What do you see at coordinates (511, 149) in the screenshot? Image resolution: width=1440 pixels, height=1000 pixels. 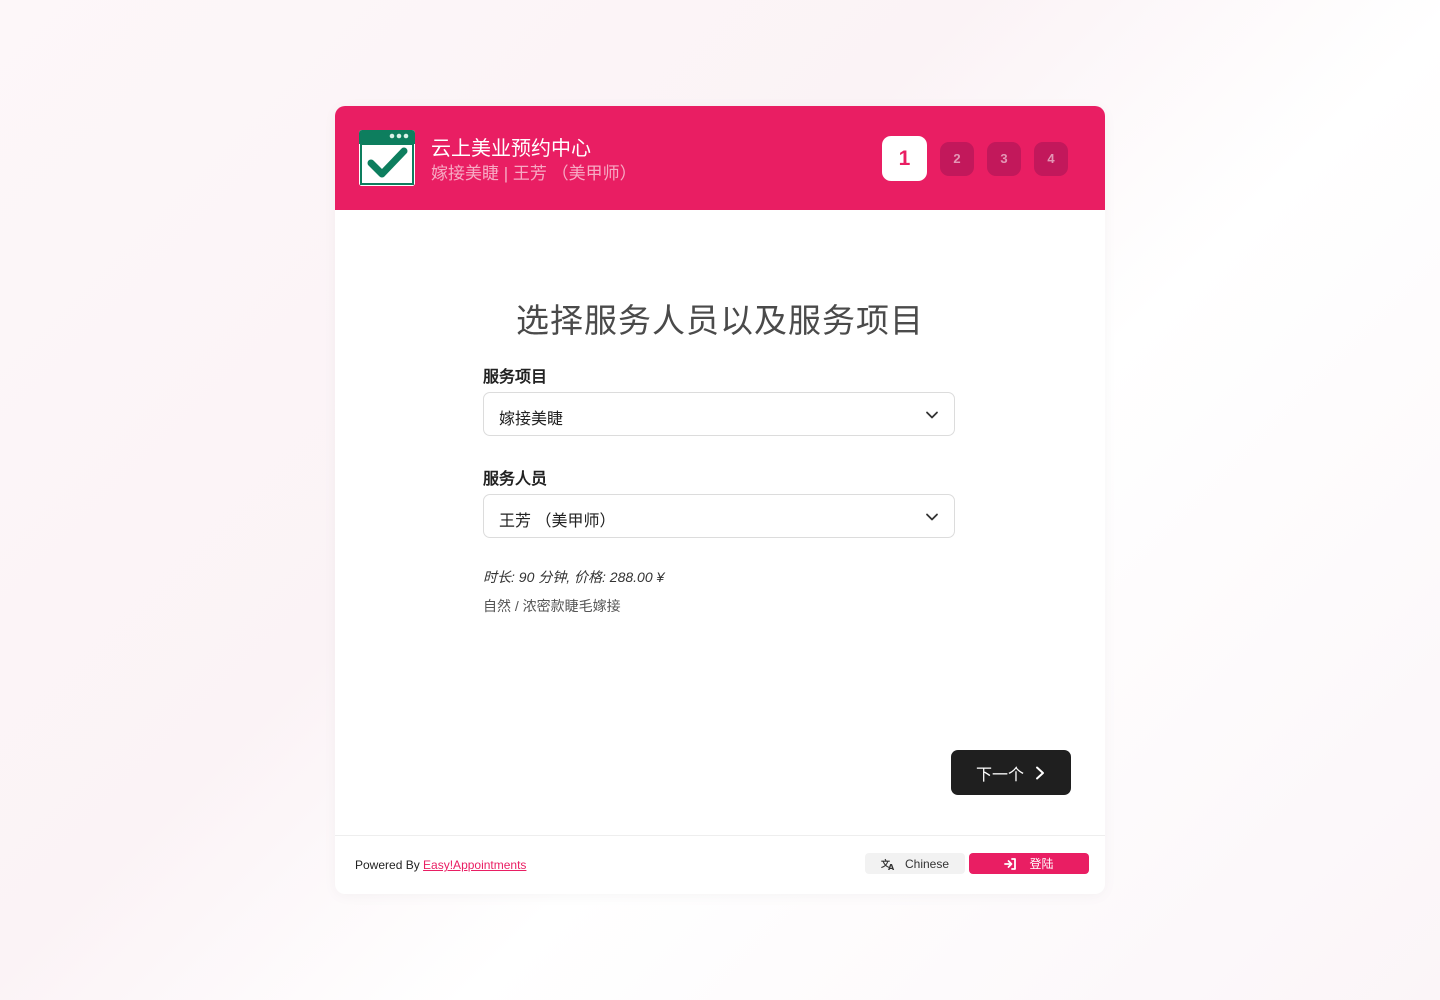 I see `company-name: 云上美业预约中心` at bounding box center [511, 149].